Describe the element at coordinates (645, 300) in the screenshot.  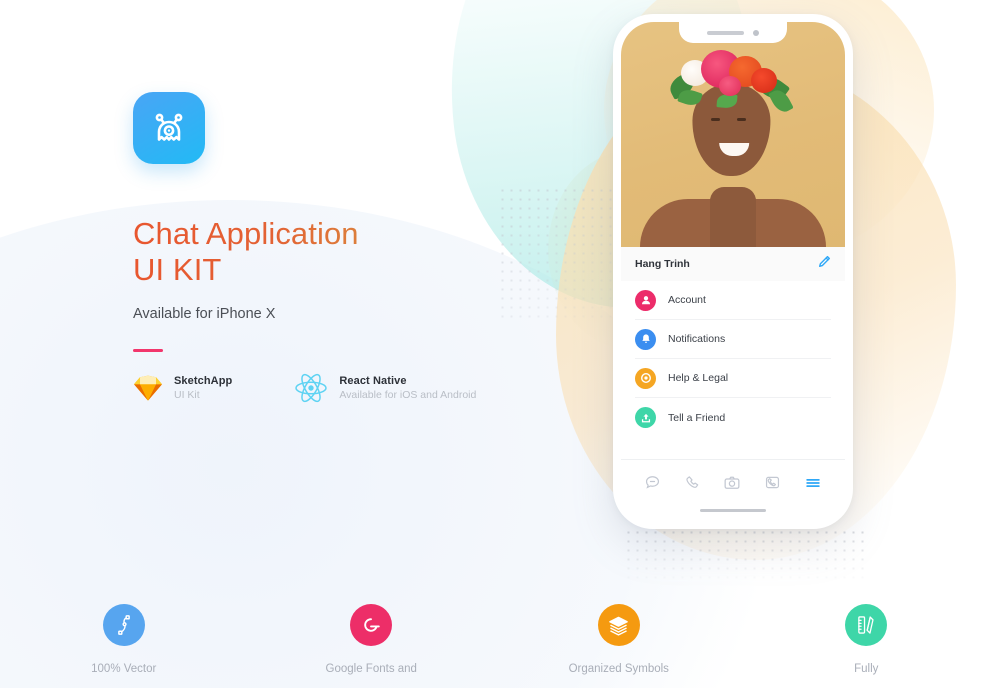
I see `person-icon` at that location.